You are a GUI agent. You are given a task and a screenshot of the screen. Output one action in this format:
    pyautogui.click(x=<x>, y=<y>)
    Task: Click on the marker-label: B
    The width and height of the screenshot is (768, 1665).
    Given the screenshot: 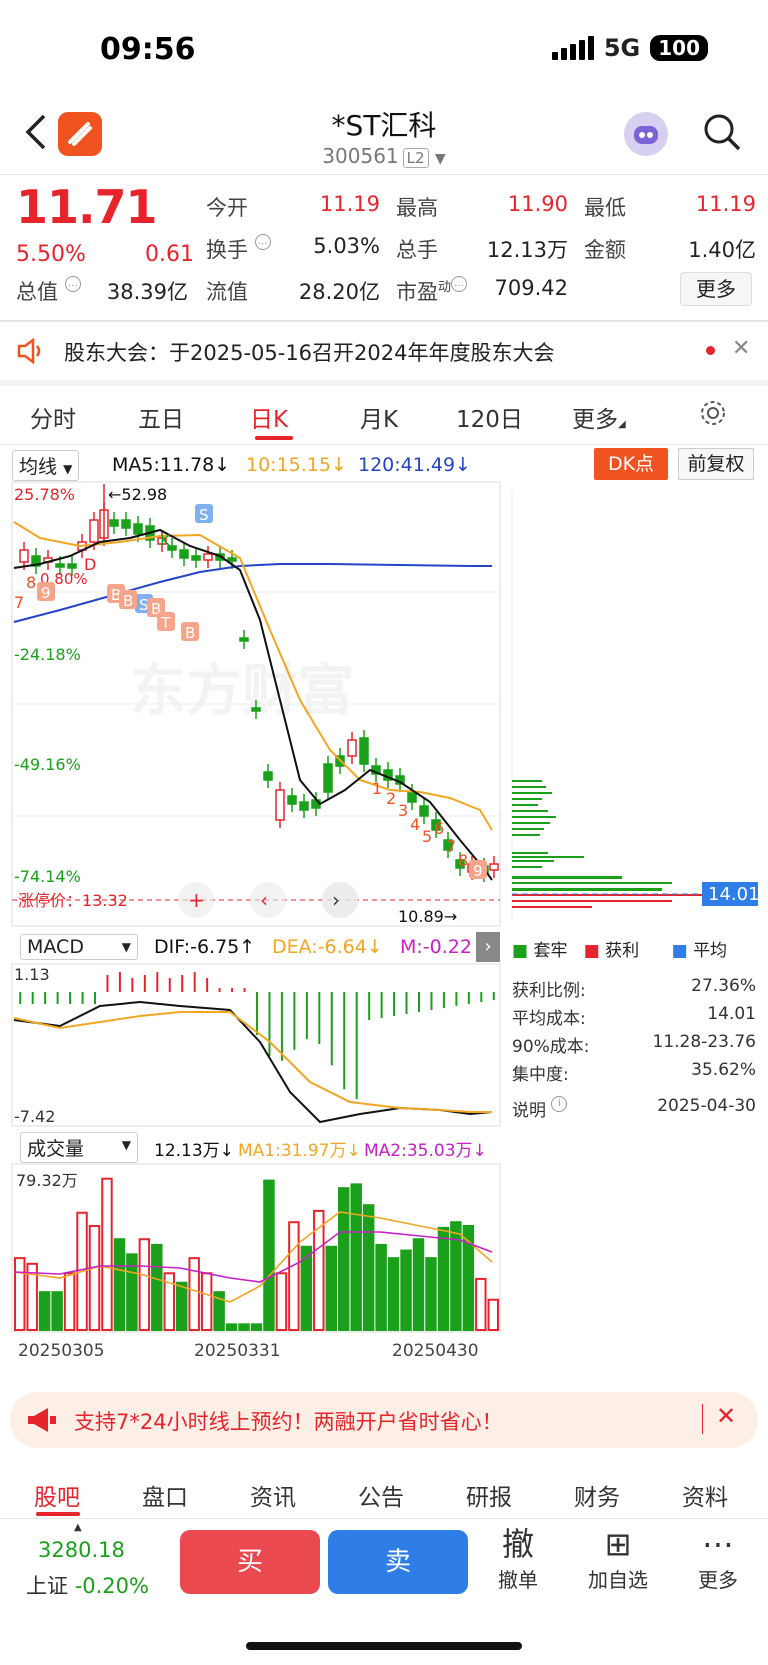 What is the action you would take?
    pyautogui.click(x=128, y=601)
    